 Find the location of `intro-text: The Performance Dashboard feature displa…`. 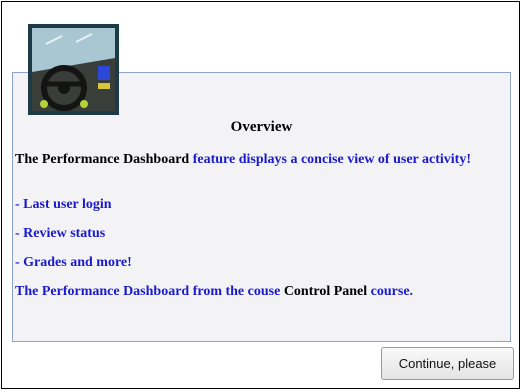

intro-text: The Performance Dashboard feature displa… is located at coordinates (261, 159).